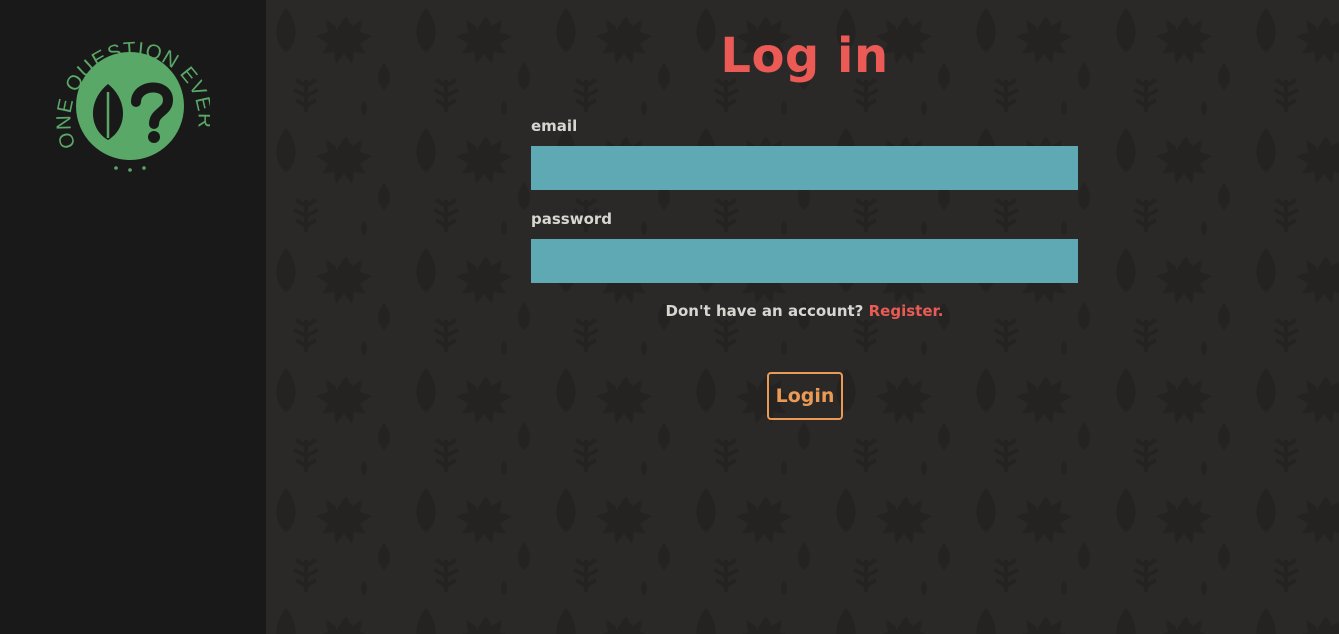 Image resolution: width=1339 pixels, height=634 pixels. I want to click on email-input, so click(804, 168).